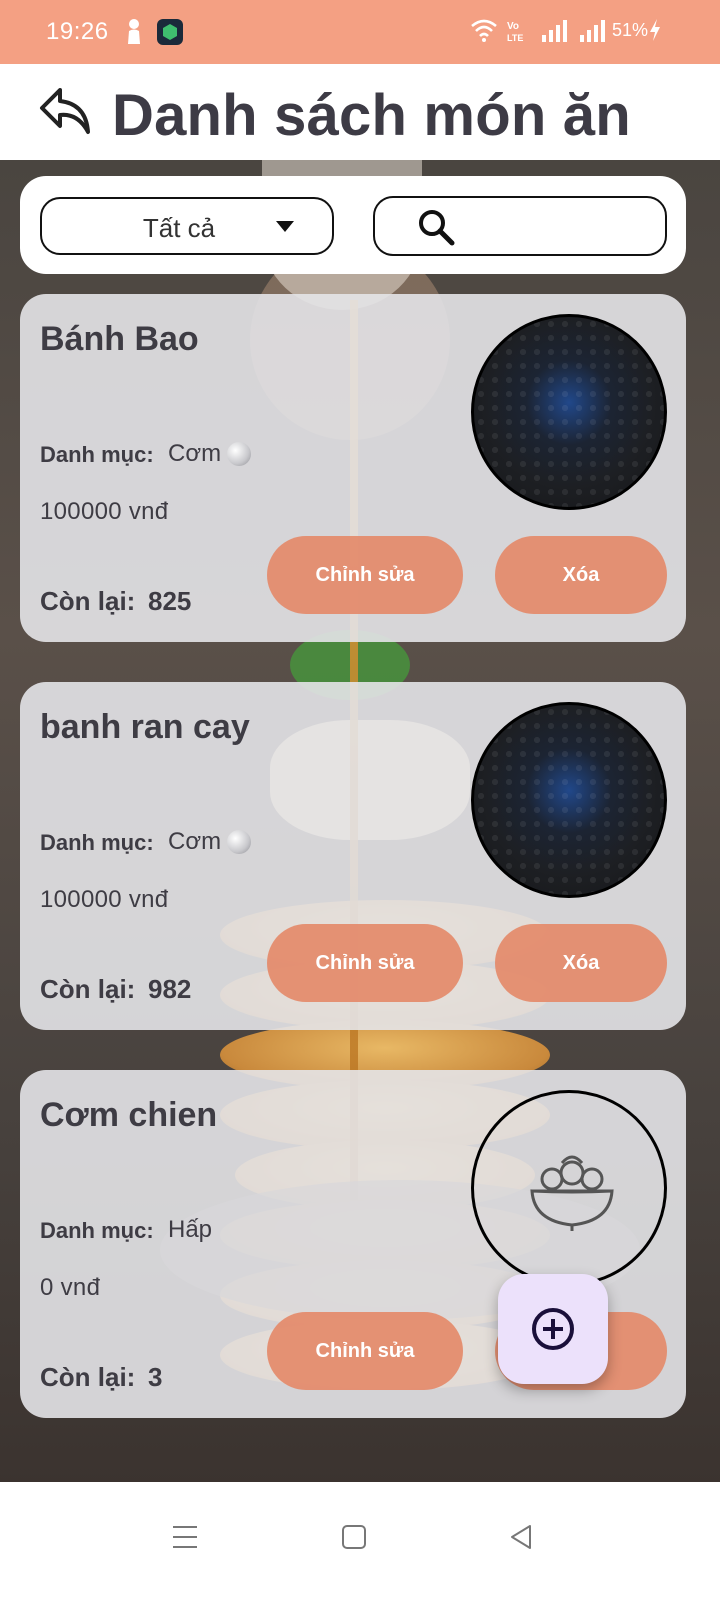 Image resolution: width=720 pixels, height=1600 pixels. I want to click on filter-bar: Tất cả, so click(353, 225).